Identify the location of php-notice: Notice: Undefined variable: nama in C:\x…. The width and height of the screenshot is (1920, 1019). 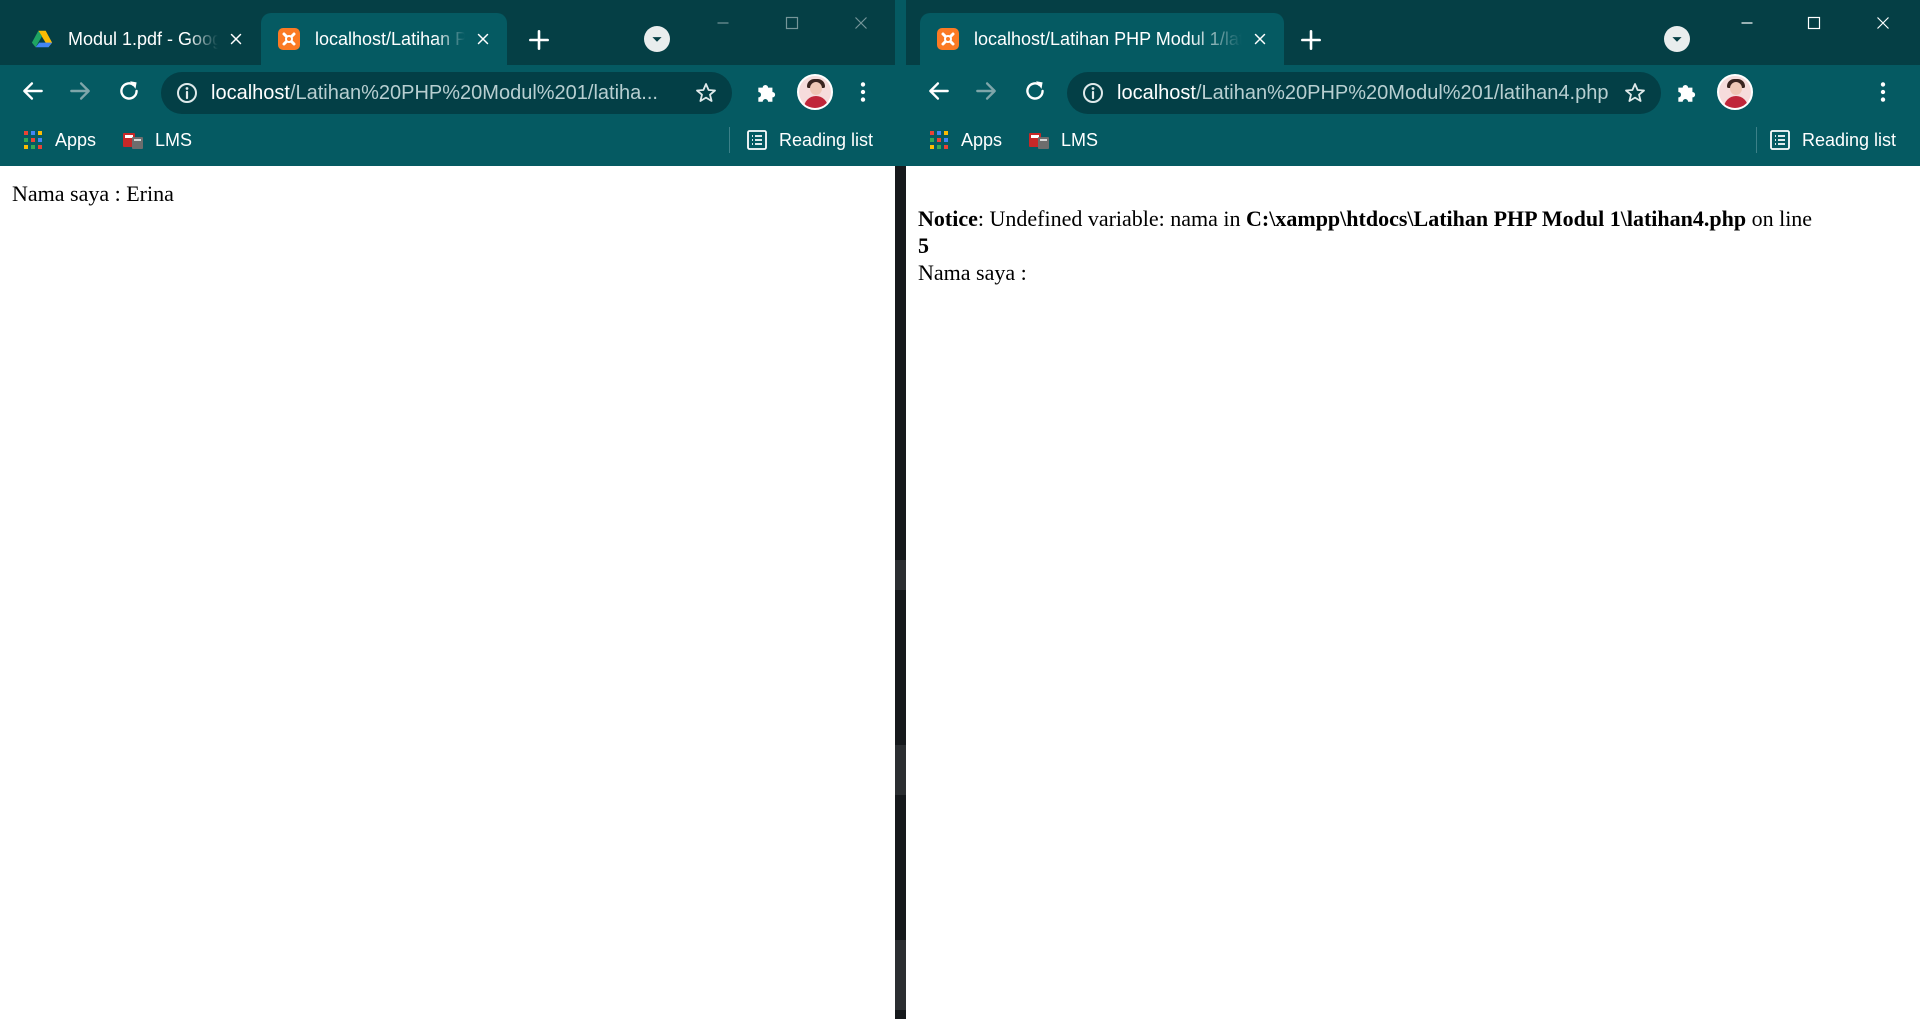
(1365, 218).